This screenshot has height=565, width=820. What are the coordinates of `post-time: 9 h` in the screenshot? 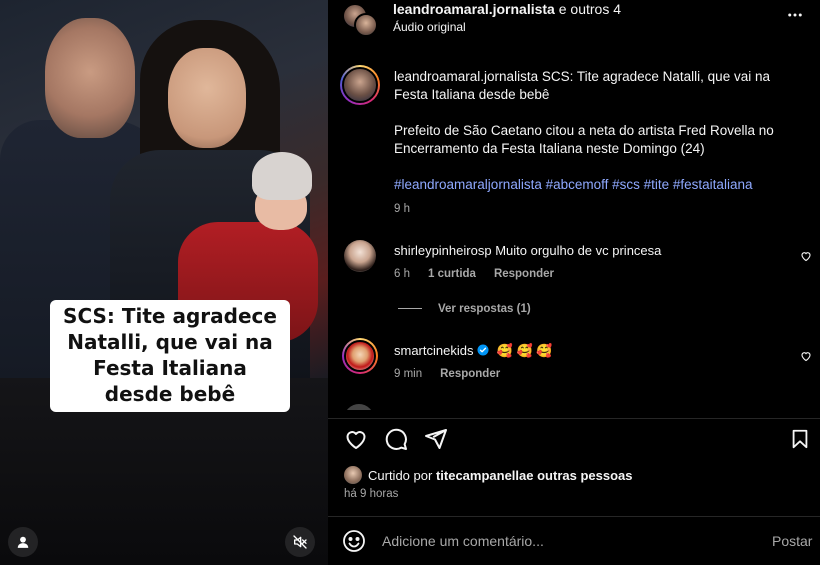 It's located at (402, 209).